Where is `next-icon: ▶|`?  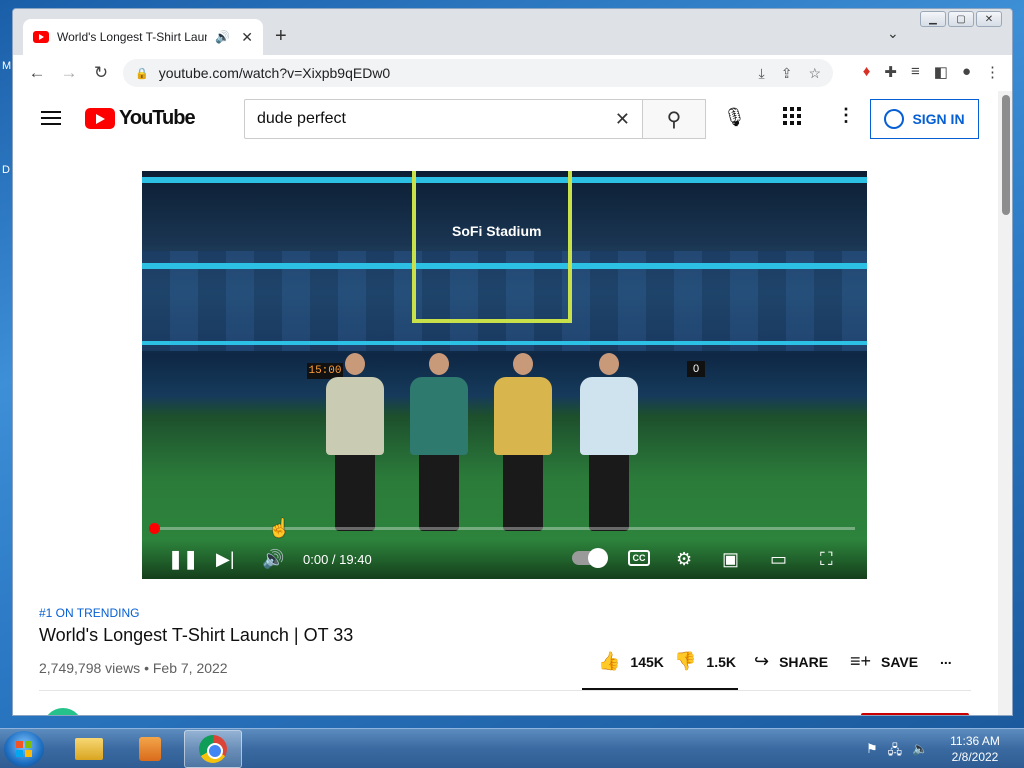 next-icon: ▶| is located at coordinates (225, 559).